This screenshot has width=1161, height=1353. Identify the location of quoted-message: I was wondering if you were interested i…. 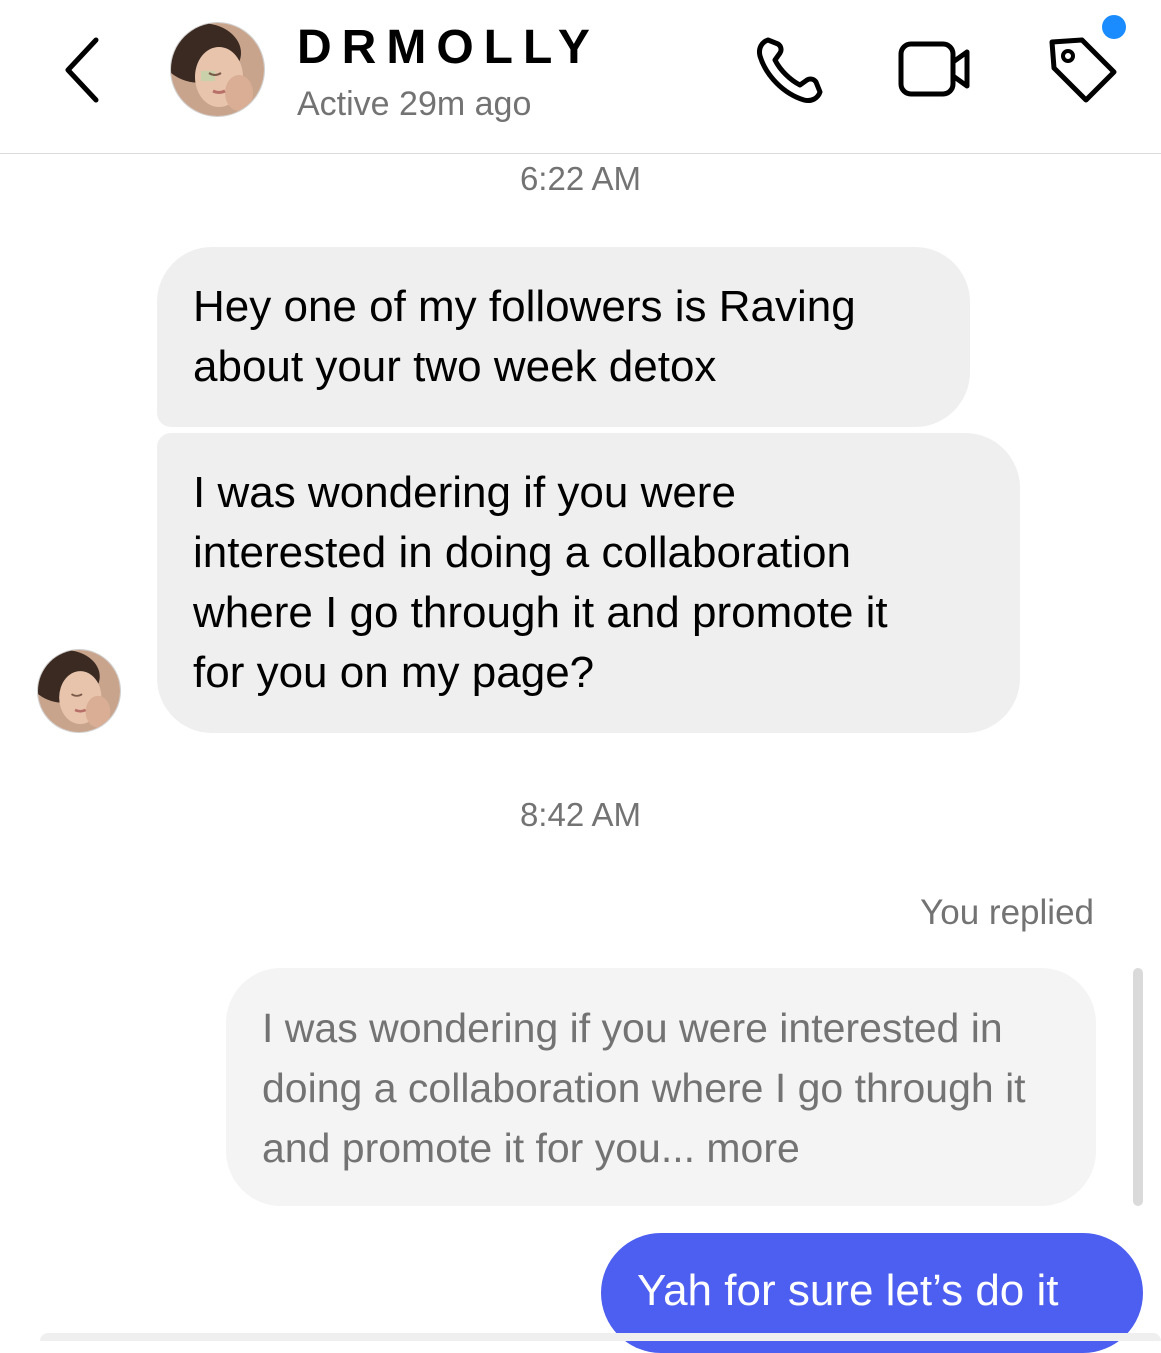
(661, 1087).